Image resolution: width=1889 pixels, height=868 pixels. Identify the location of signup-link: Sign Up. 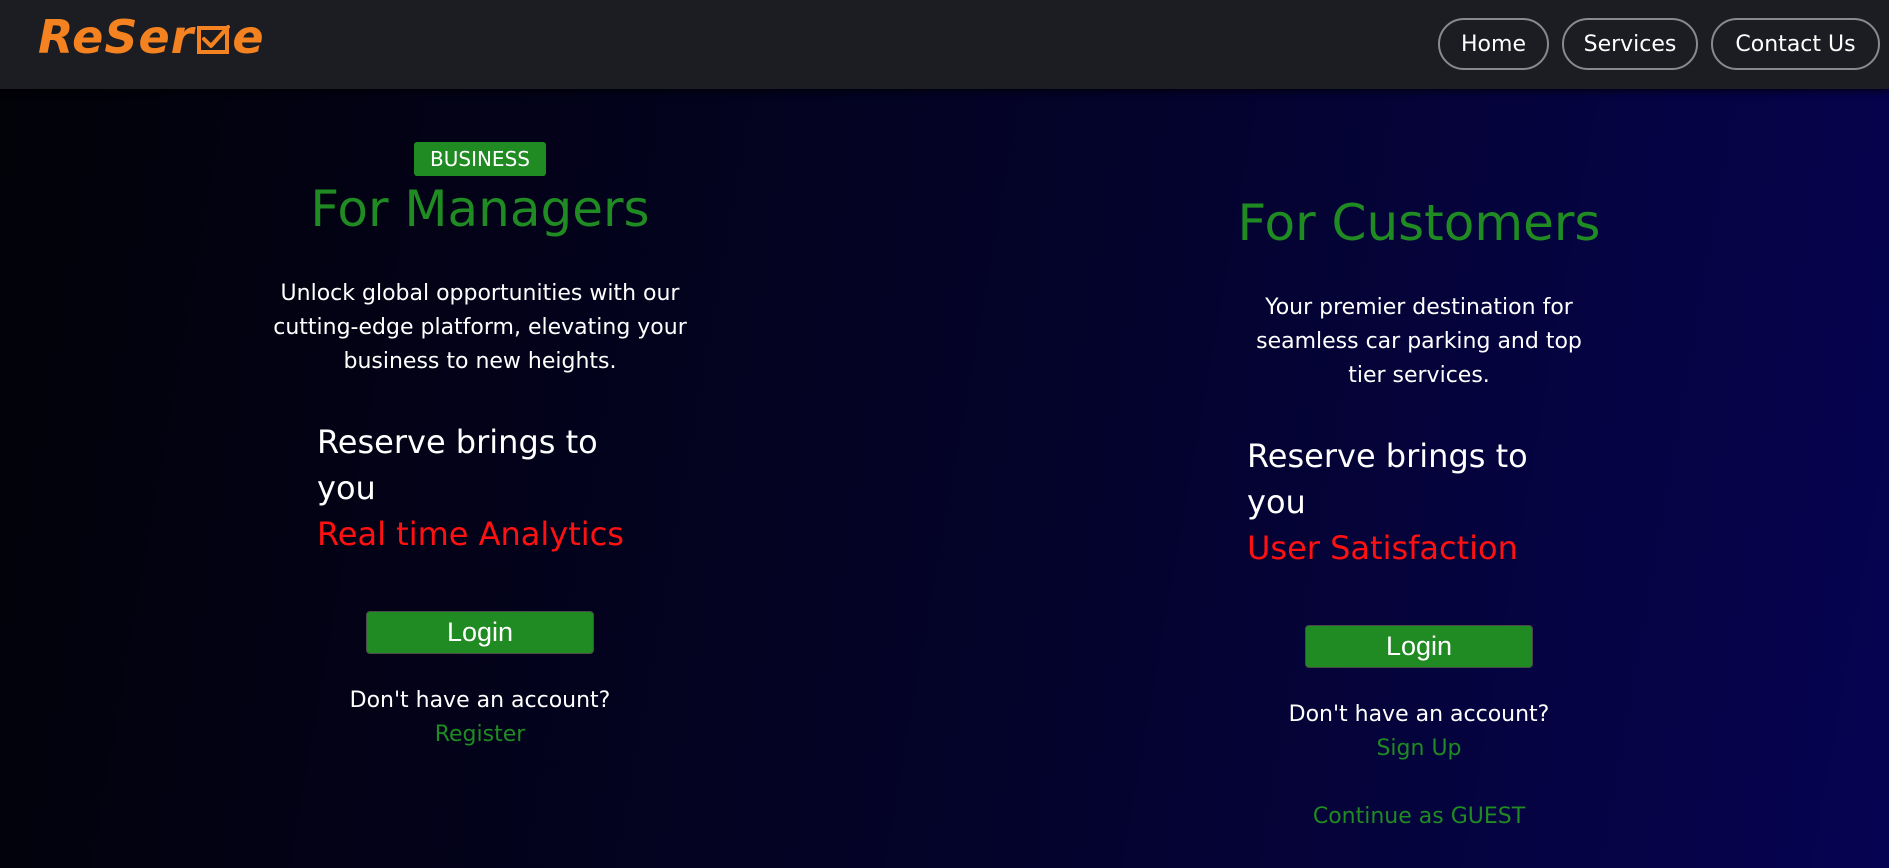
(1418, 749).